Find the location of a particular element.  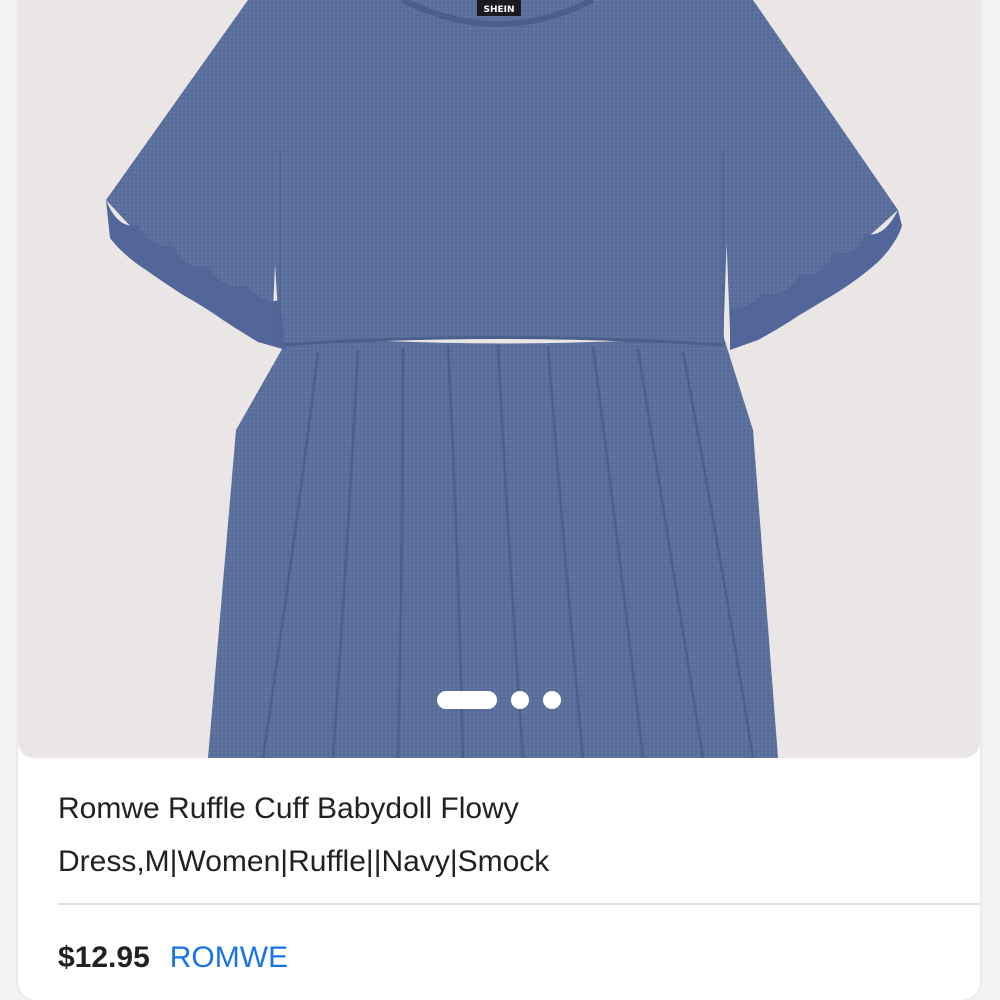

divider is located at coordinates (519, 904).